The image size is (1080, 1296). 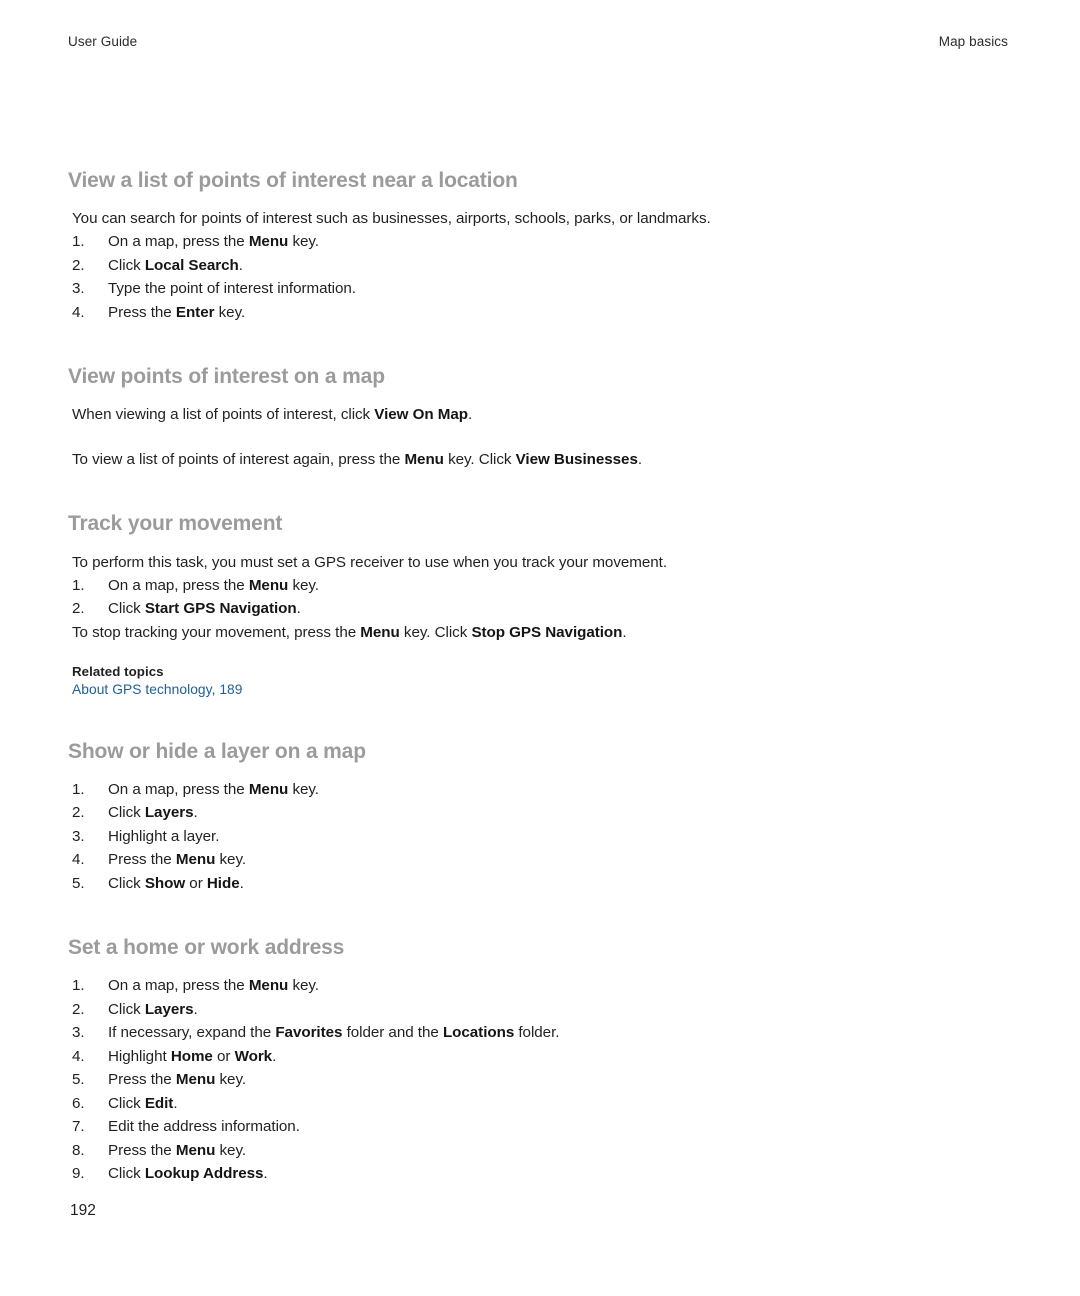 What do you see at coordinates (103, 41) in the screenshot?
I see `running-head-left: User Guide` at bounding box center [103, 41].